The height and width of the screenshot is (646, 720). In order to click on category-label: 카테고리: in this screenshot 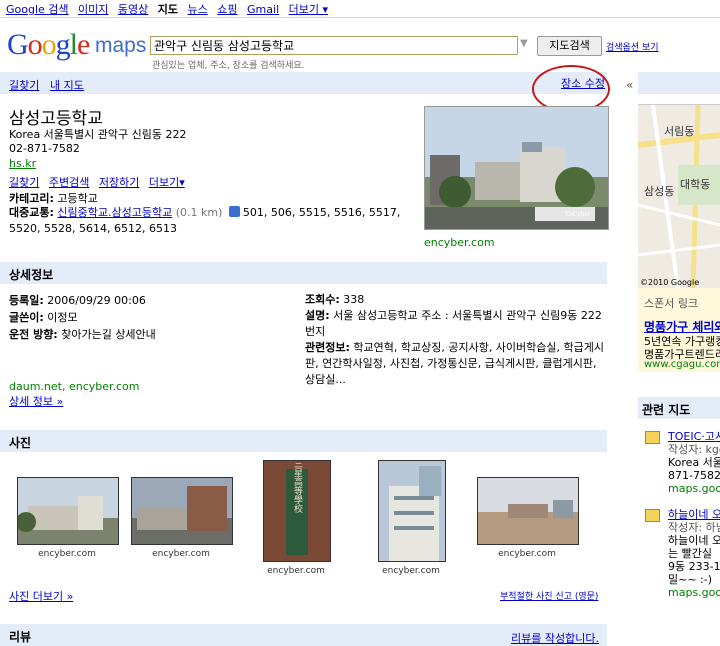, I will do `click(31, 198)`.